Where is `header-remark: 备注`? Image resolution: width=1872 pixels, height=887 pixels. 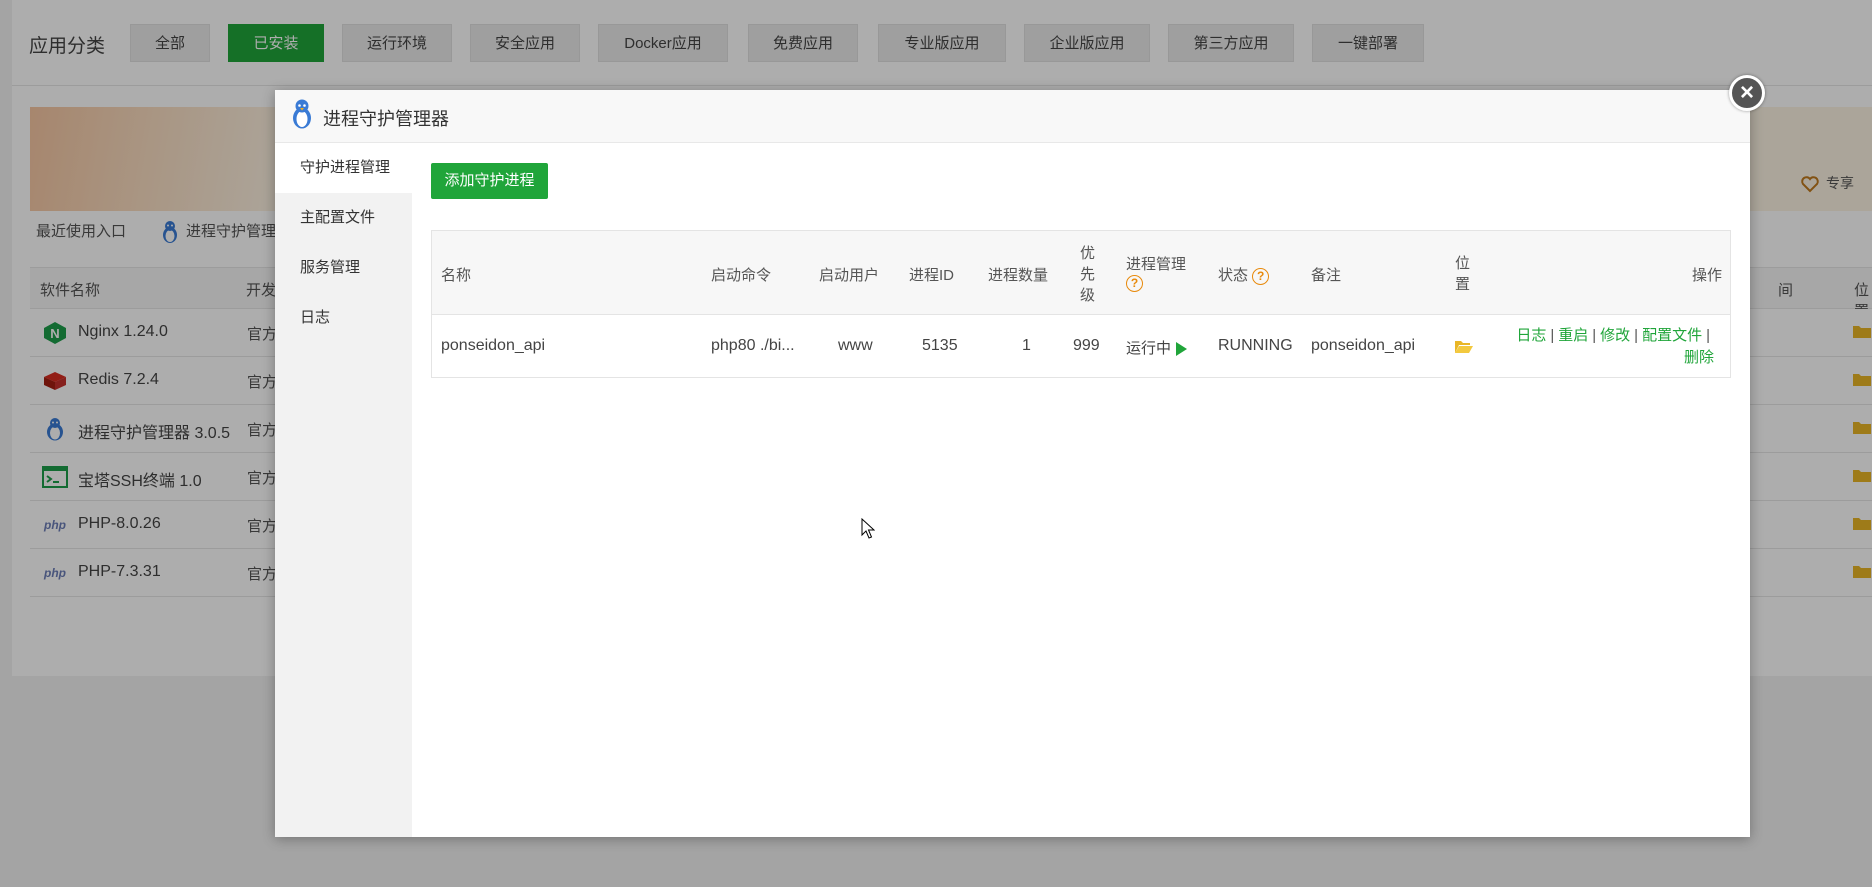
header-remark: 备注 is located at coordinates (1326, 275).